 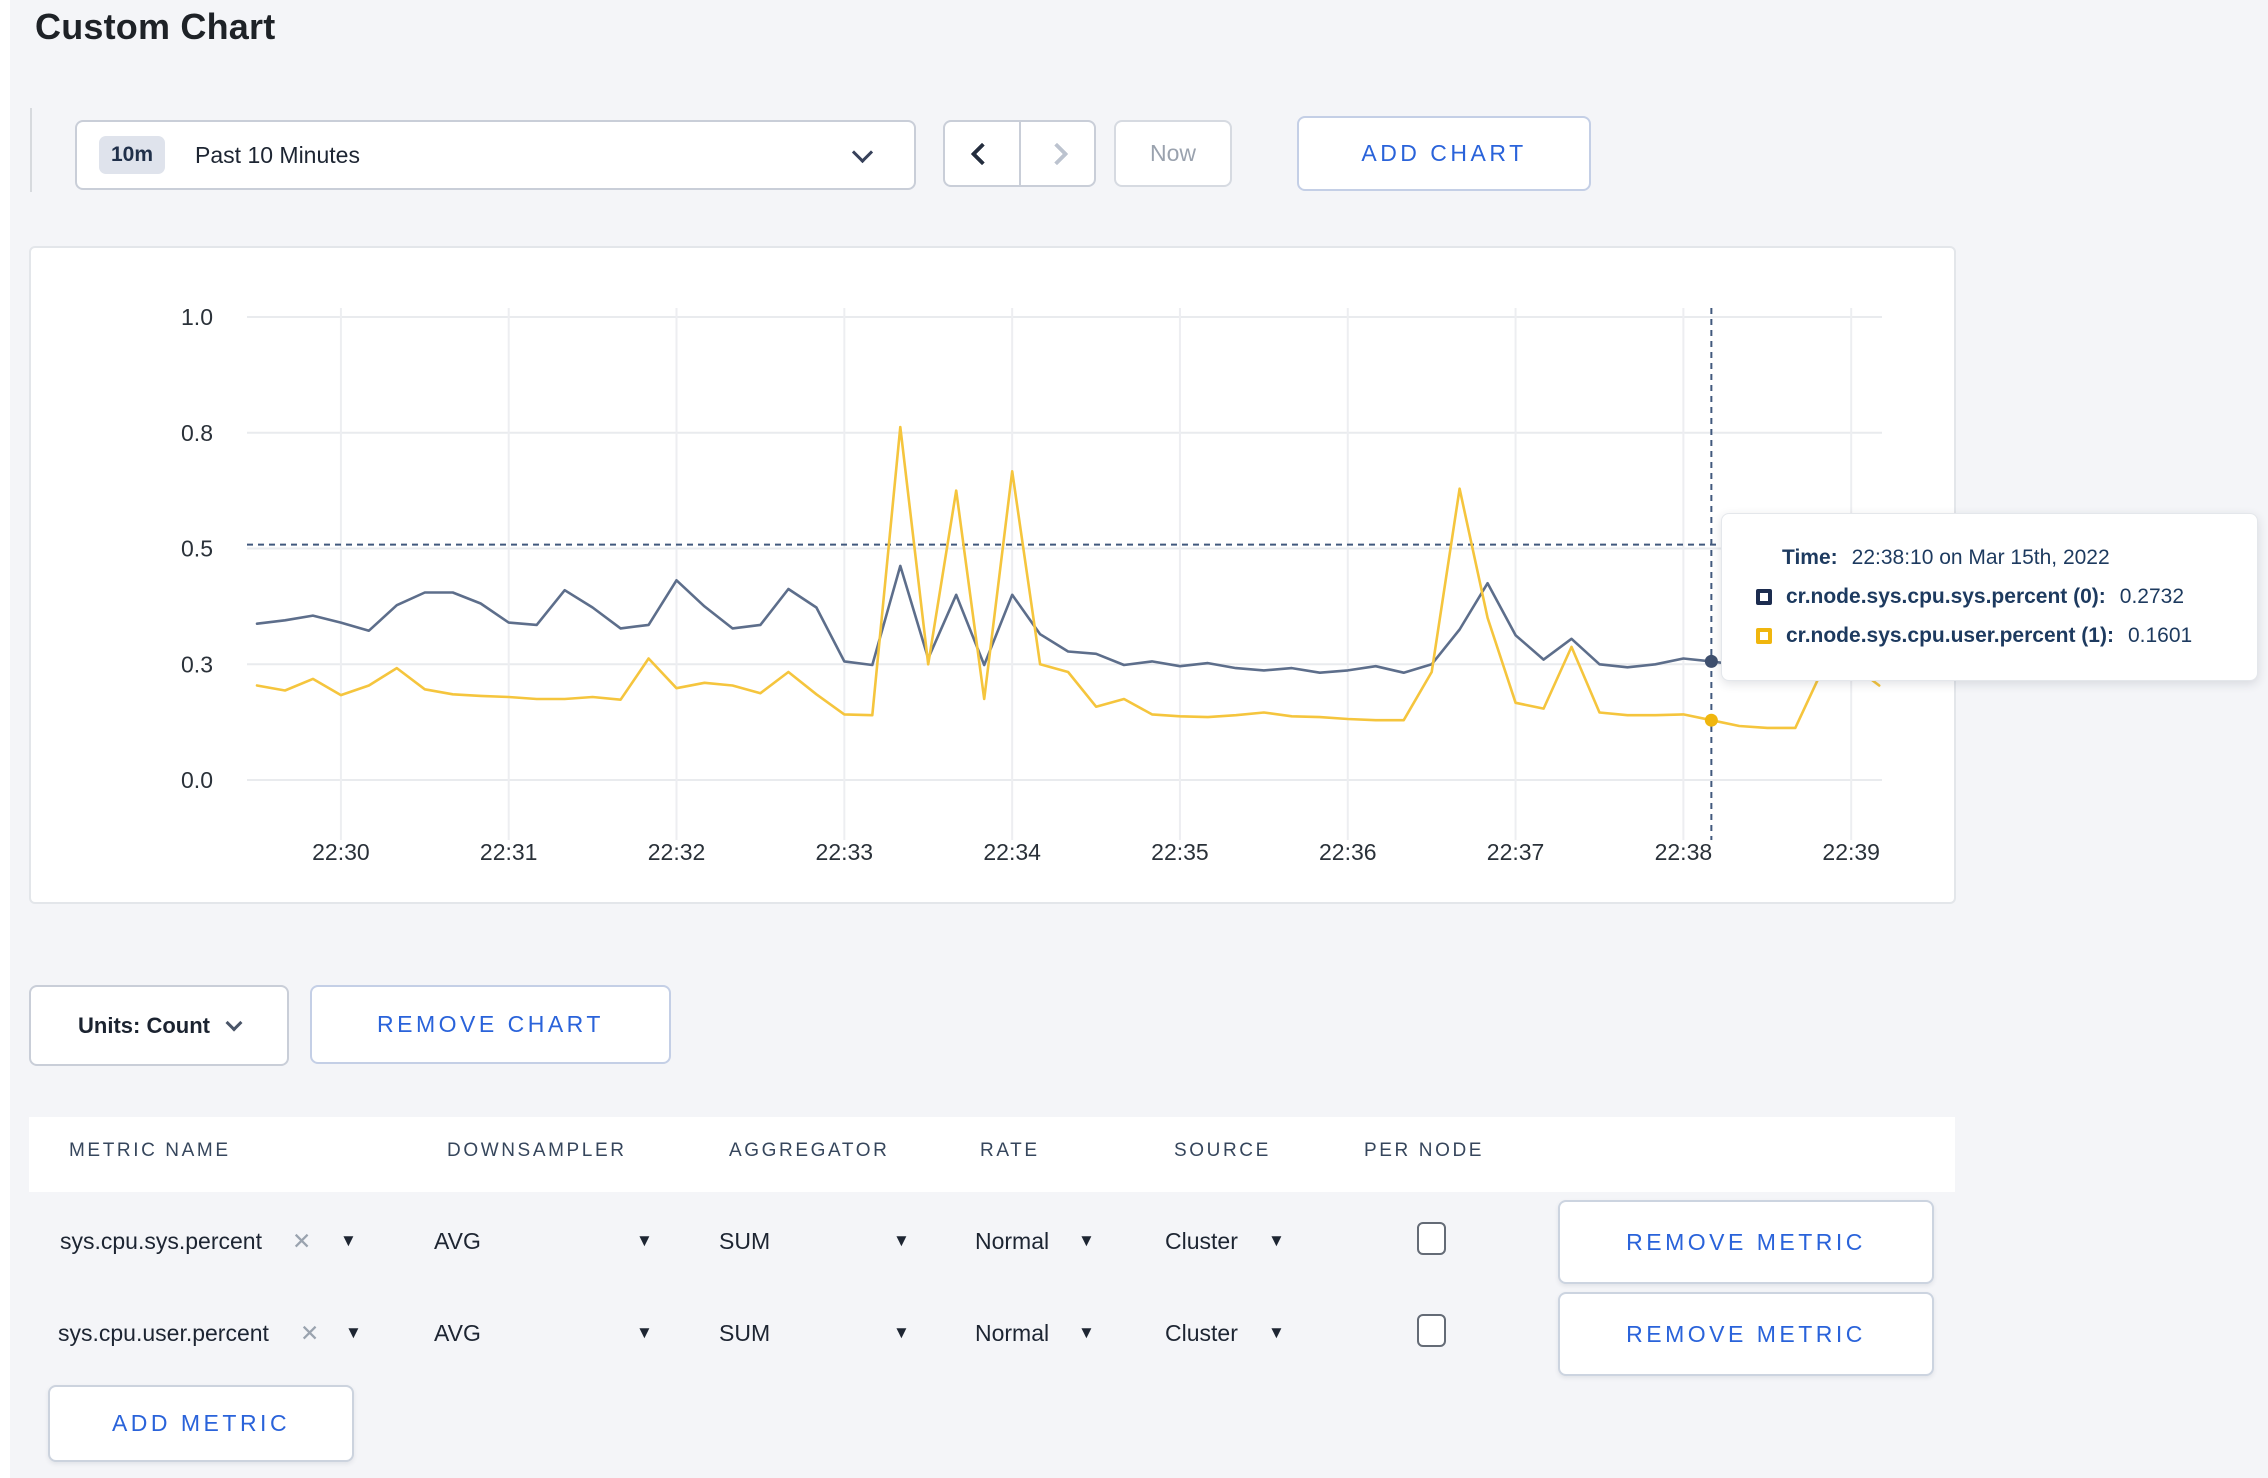 I want to click on tooltip-series-value: 0.2732, so click(x=2152, y=596).